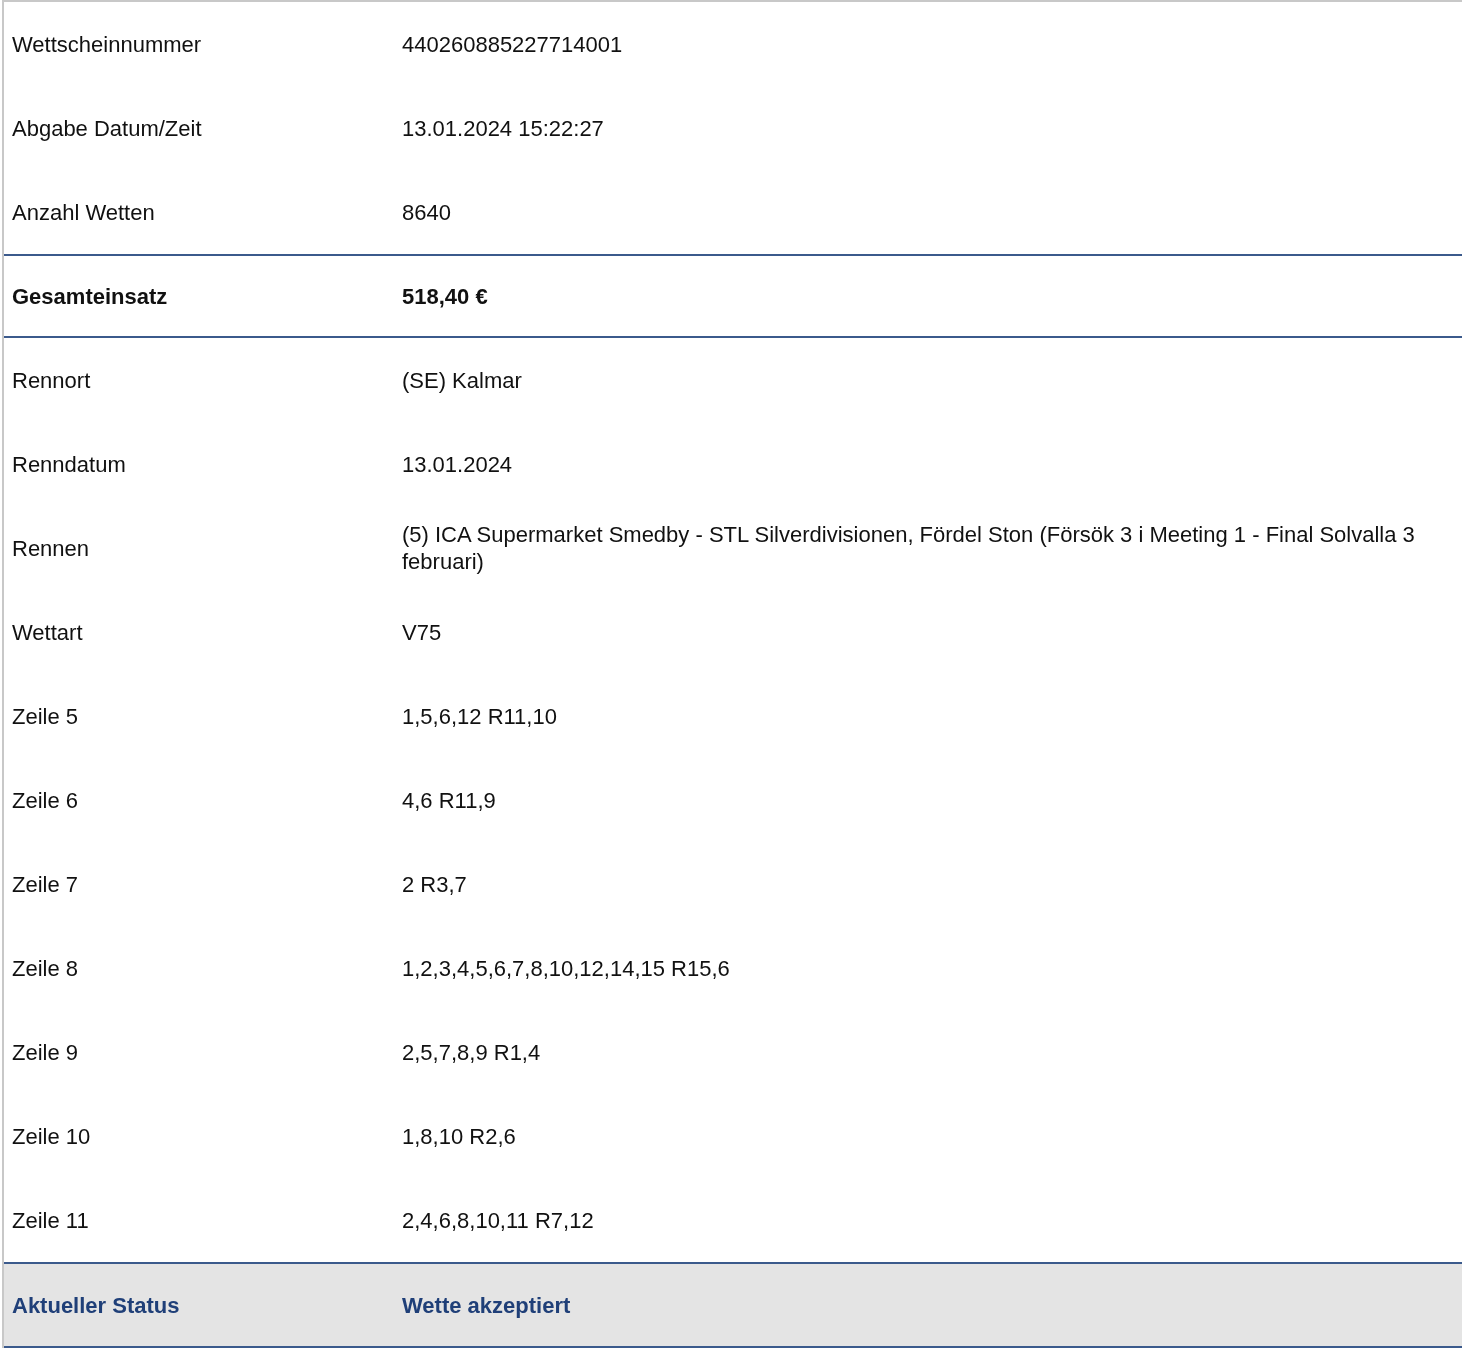 Image resolution: width=1462 pixels, height=1356 pixels. What do you see at coordinates (462, 380) in the screenshot?
I see `field-value: (SE) Kalmar` at bounding box center [462, 380].